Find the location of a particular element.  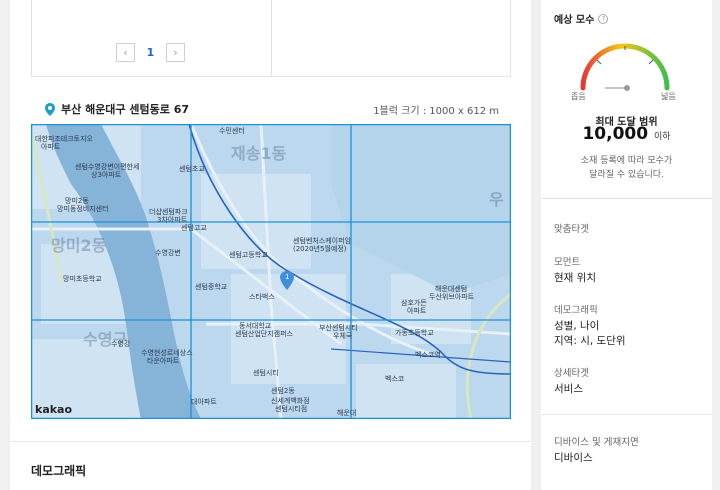

targeting-heading-text: 맞춤타겟 is located at coordinates (571, 229).